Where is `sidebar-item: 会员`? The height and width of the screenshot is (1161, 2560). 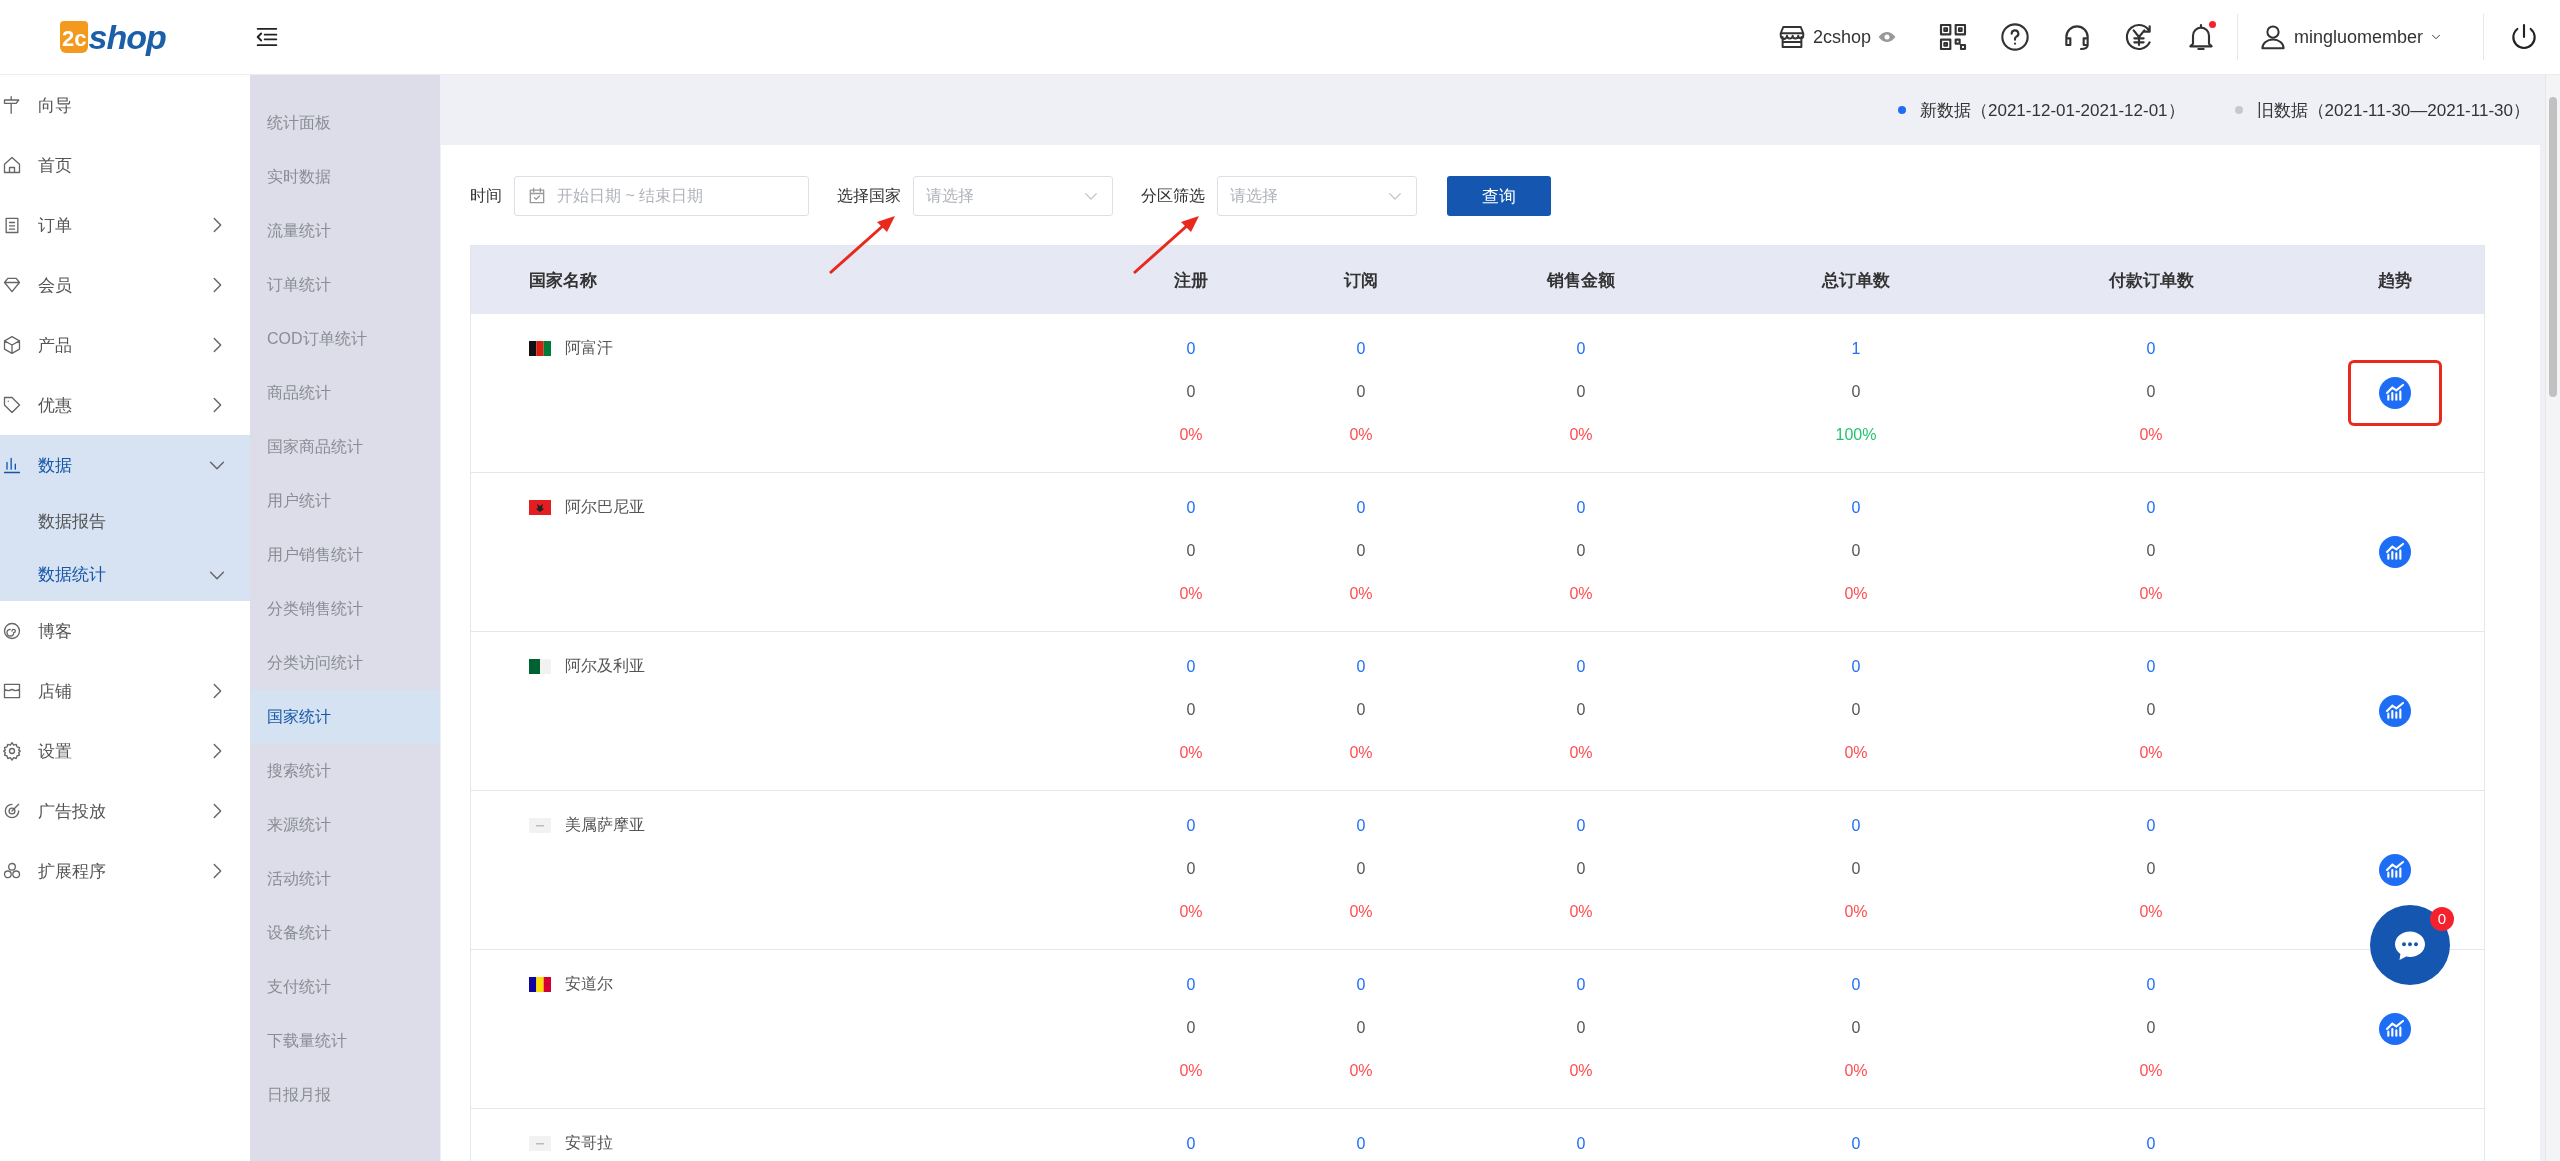 sidebar-item: 会员 is located at coordinates (125, 285).